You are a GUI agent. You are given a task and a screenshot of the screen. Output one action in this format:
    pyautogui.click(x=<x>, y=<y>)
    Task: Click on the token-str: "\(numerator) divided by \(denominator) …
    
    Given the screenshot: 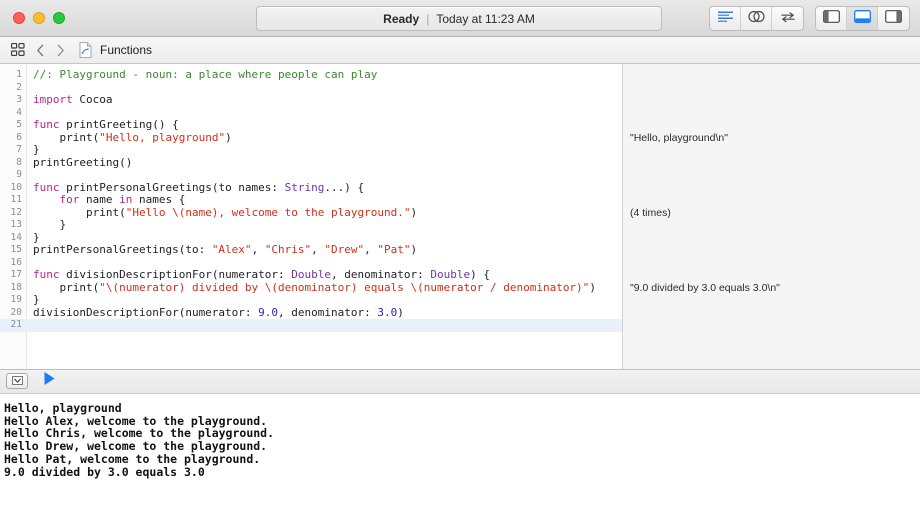 What is the action you would take?
    pyautogui.click(x=344, y=287)
    